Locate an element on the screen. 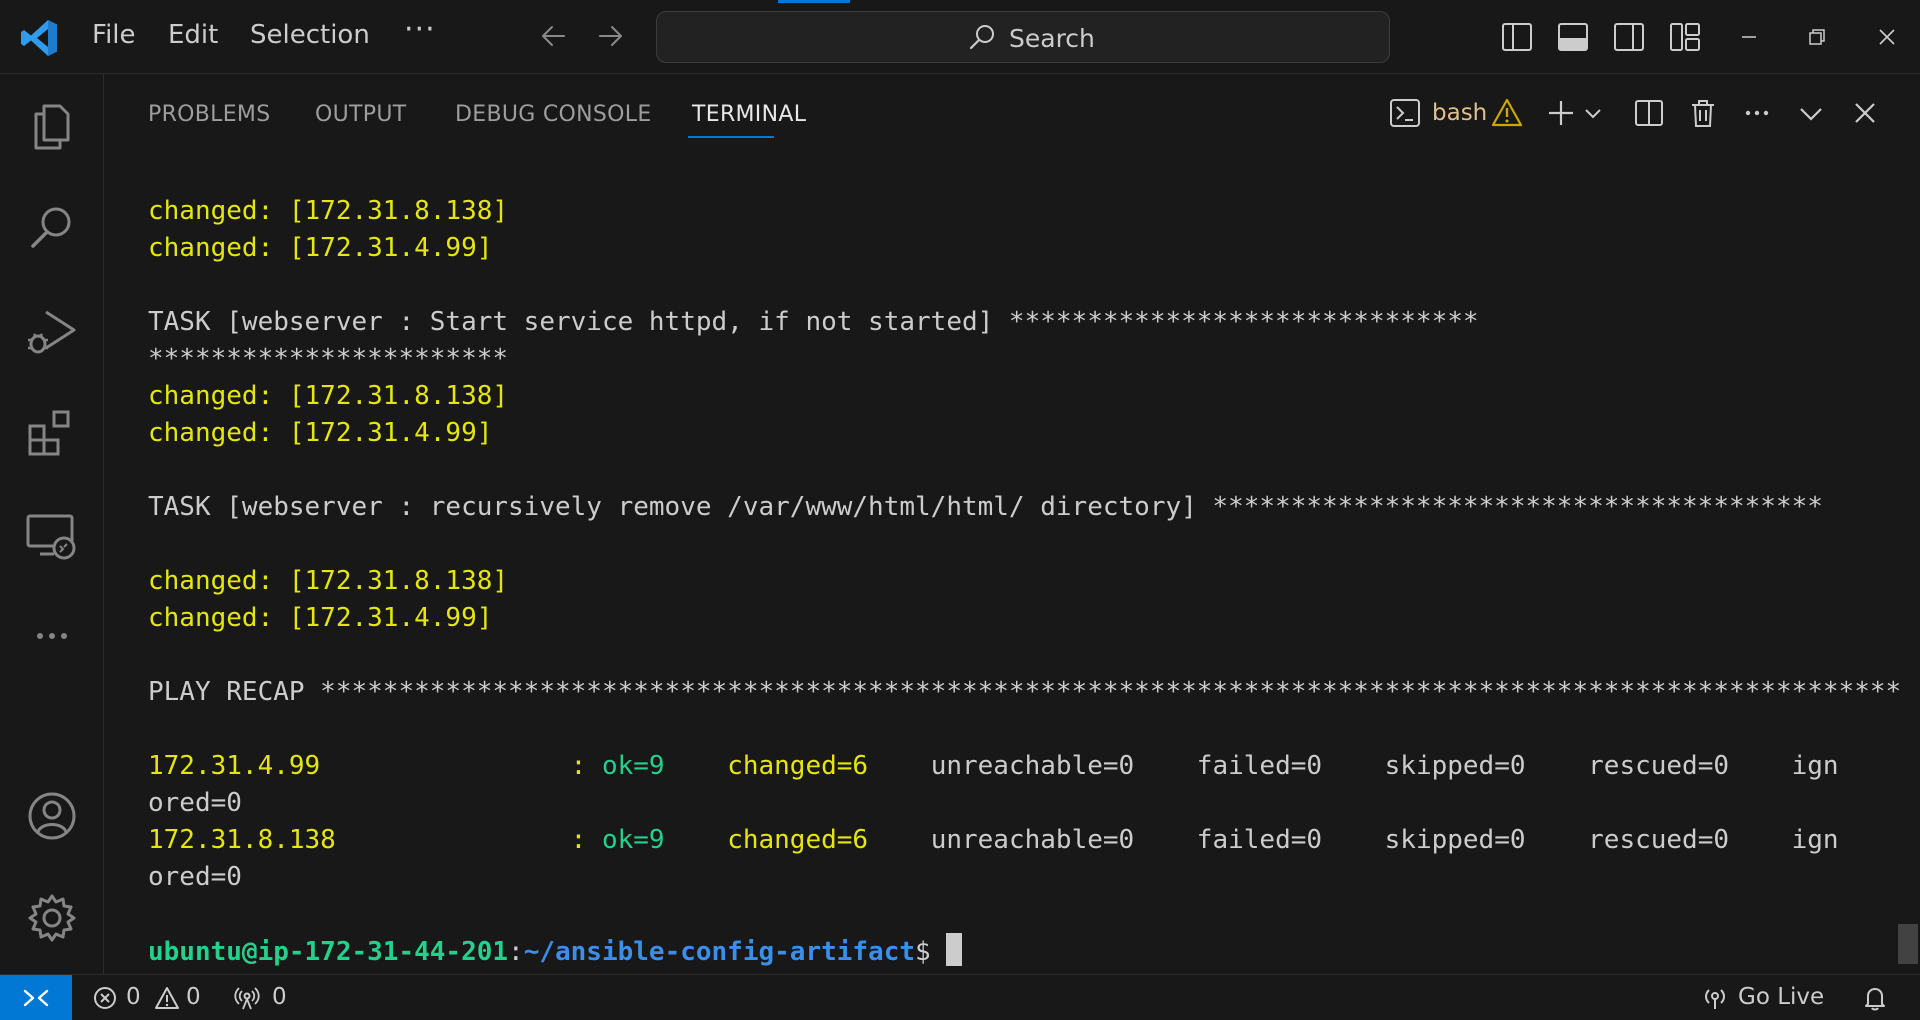 This screenshot has height=1020, width=1920. close-window-icon is located at coordinates (1887, 37).